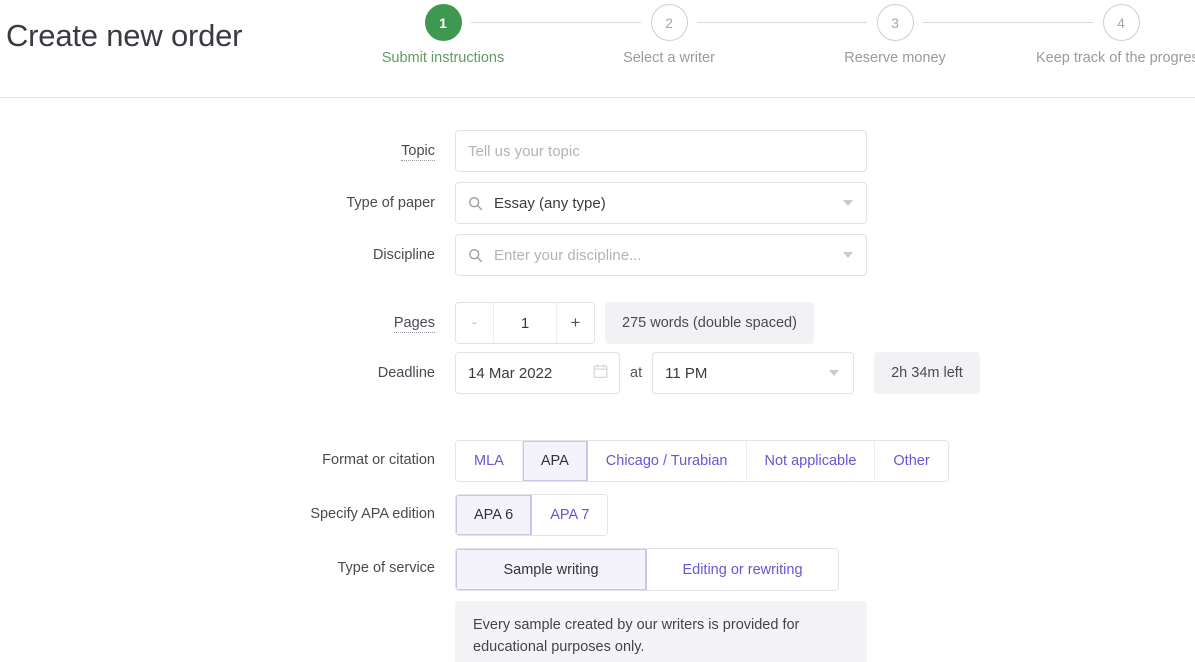 This screenshot has width=1195, height=662. I want to click on words-count-badge: 275 words (double spaced), so click(709, 323).